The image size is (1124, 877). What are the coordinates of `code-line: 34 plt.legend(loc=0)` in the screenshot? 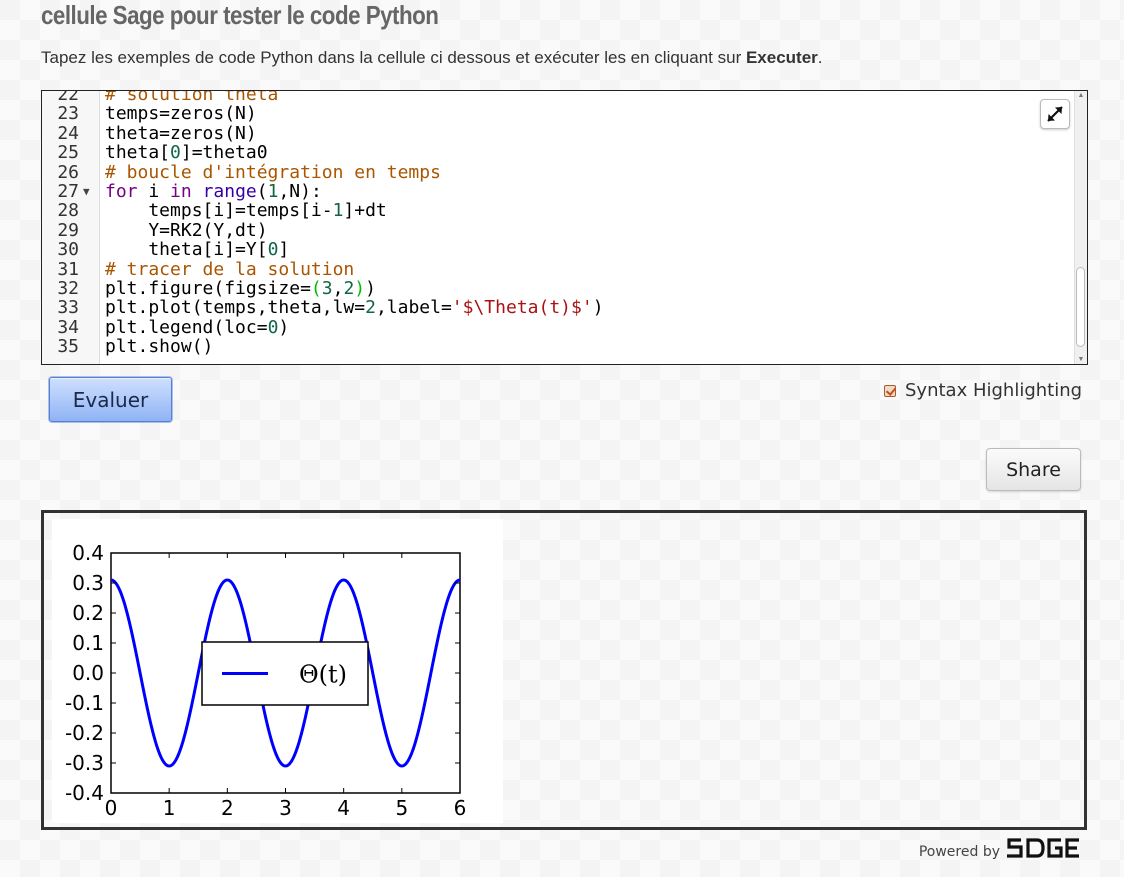 It's located at (557, 327).